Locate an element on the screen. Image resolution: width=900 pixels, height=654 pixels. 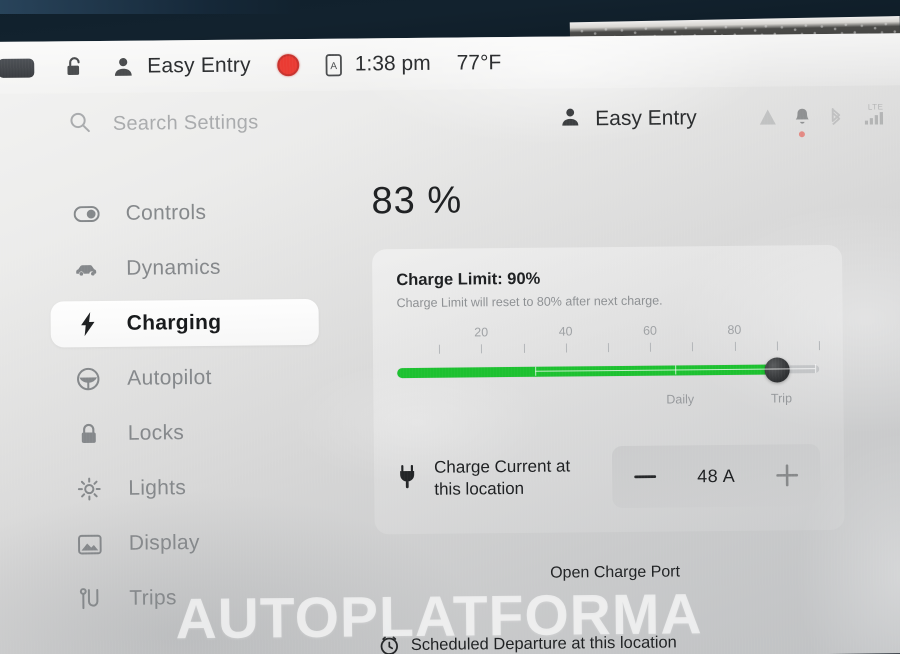
car-quick-control-icon is located at coordinates (17, 68).